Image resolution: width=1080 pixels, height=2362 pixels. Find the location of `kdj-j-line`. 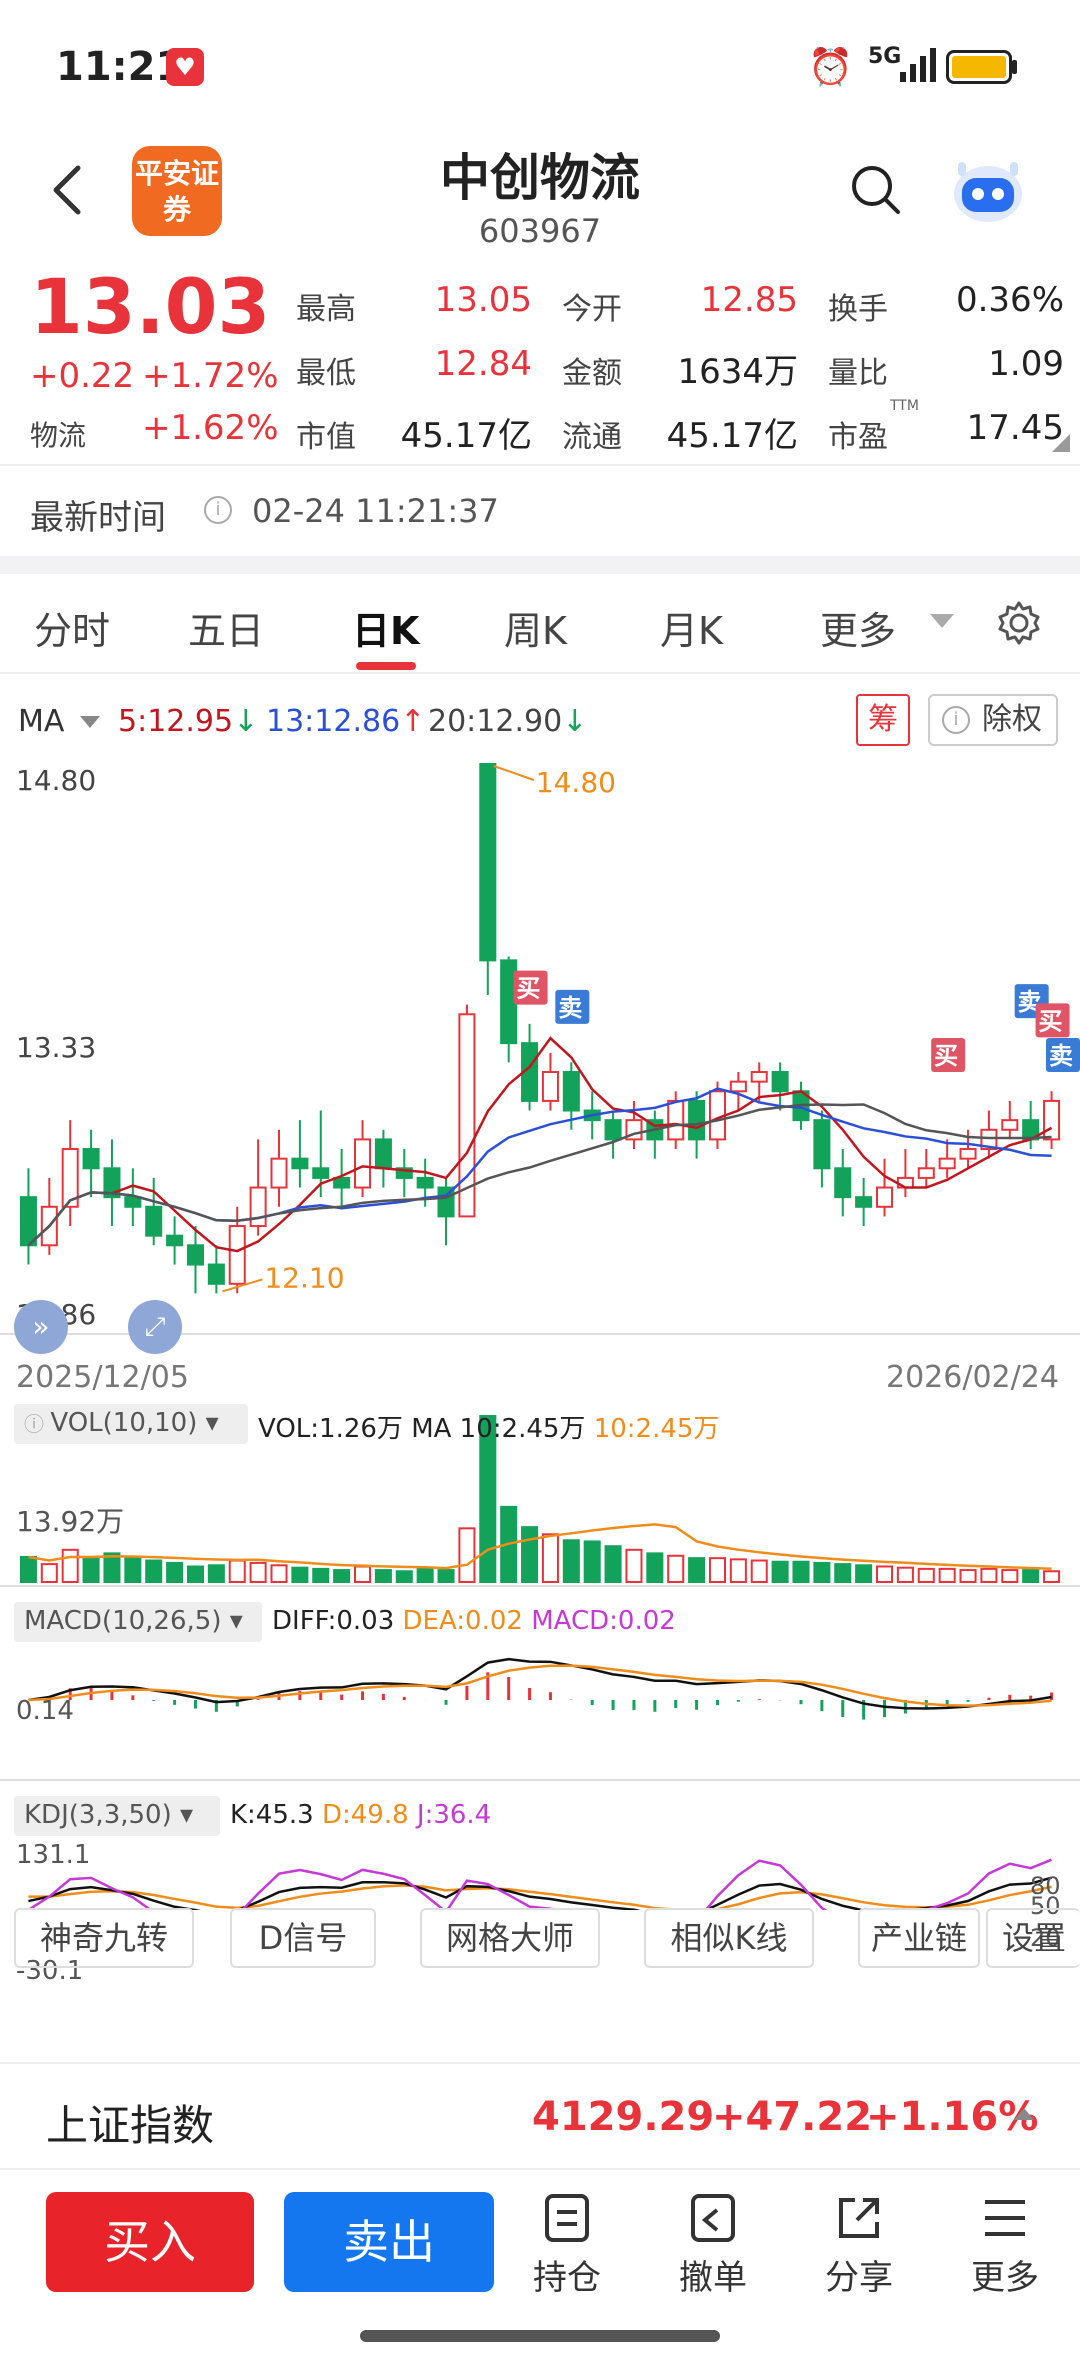

kdj-j-line is located at coordinates (540, 1884).